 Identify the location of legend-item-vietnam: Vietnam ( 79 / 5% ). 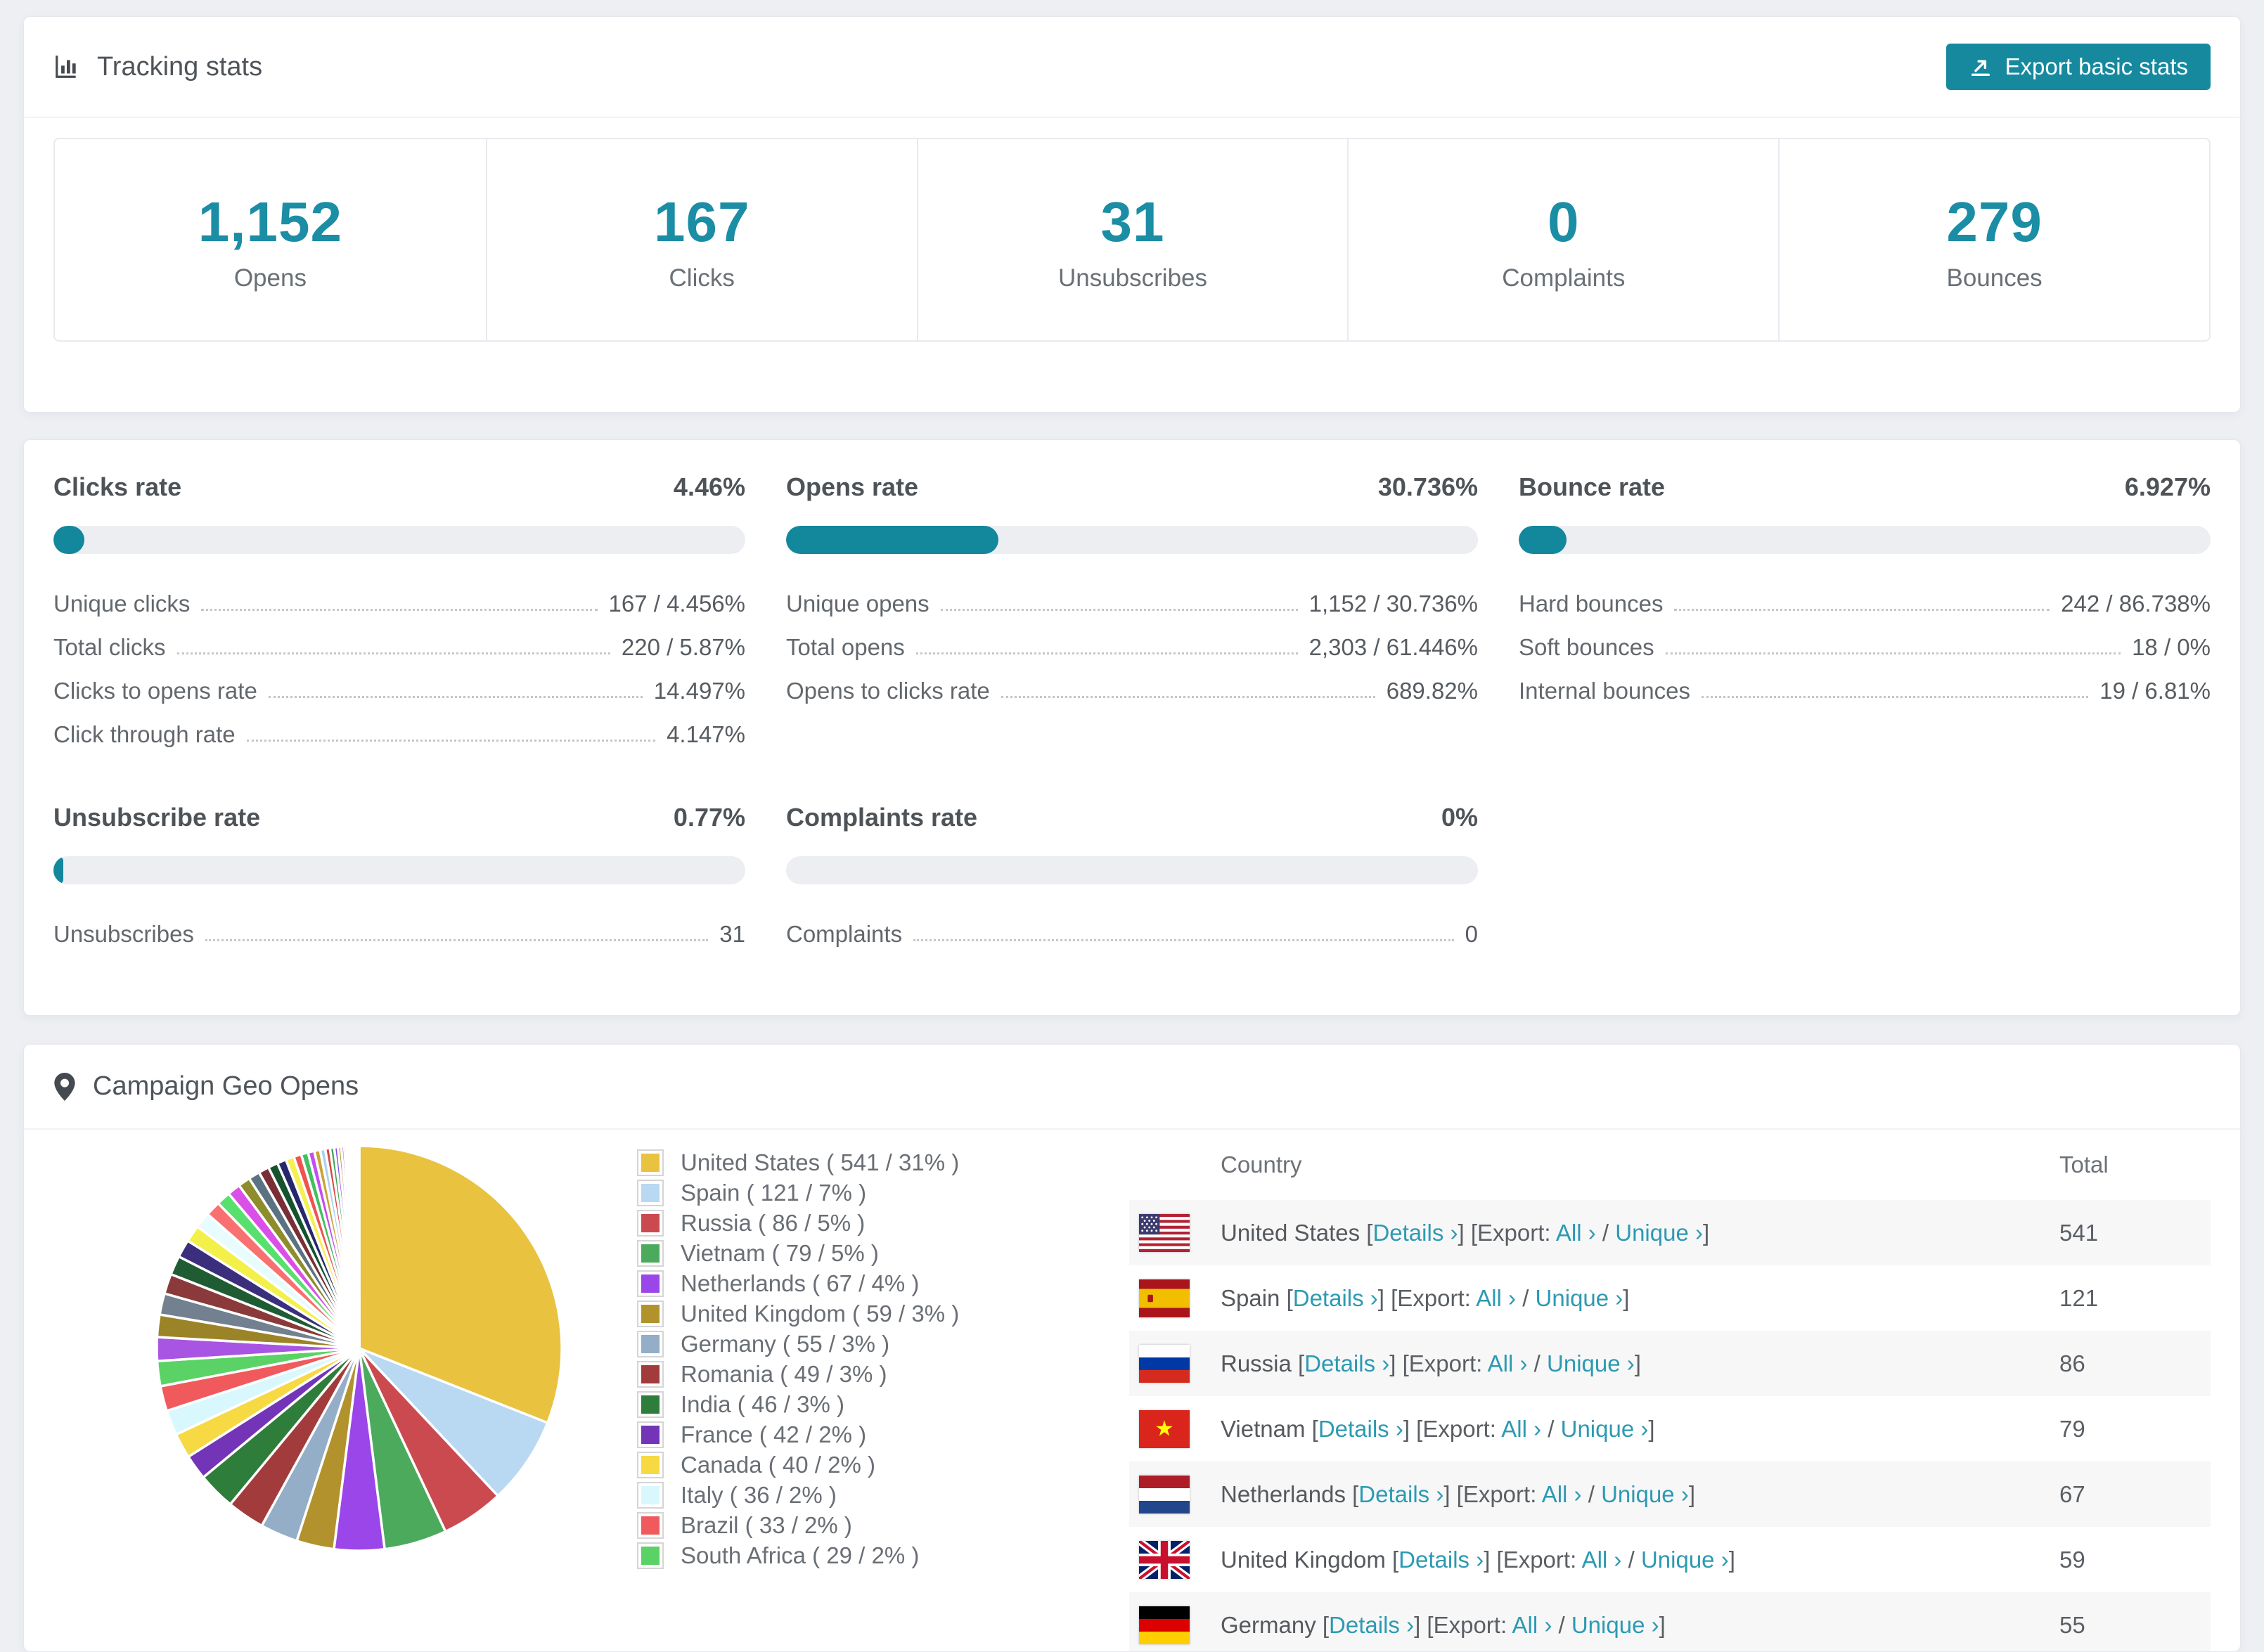
(865, 1253).